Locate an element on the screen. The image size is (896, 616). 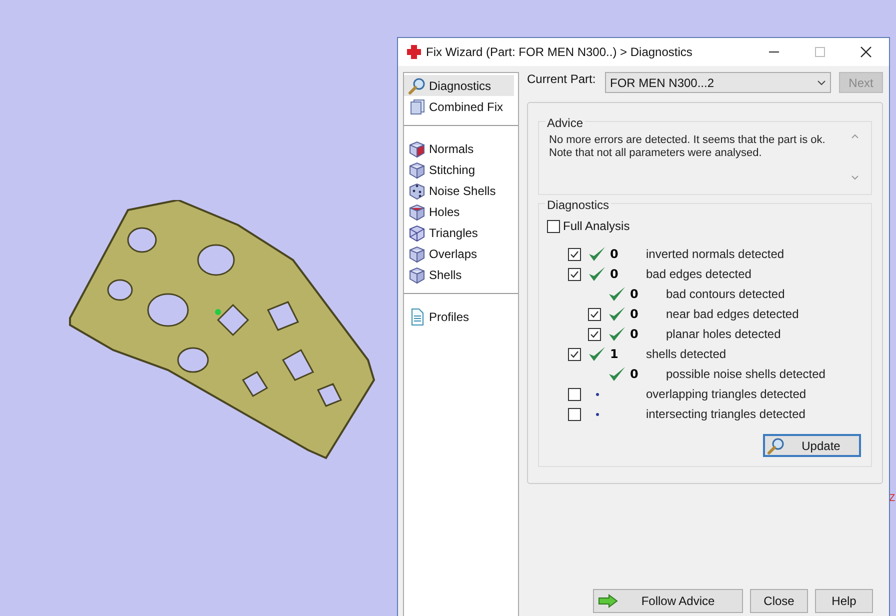
nav-item: Normals is located at coordinates (459, 148).